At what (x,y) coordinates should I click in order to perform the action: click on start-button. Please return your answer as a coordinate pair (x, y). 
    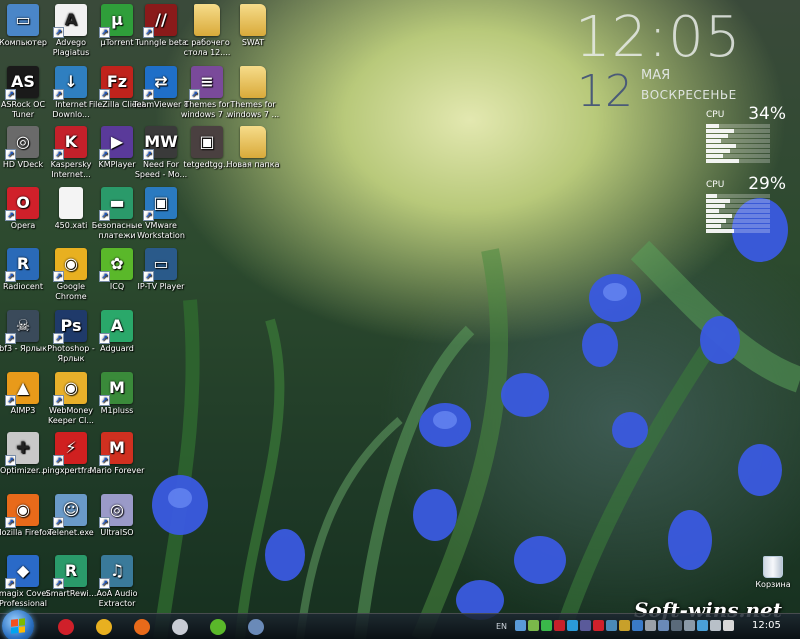
    Looking at the image, I should click on (18, 624).